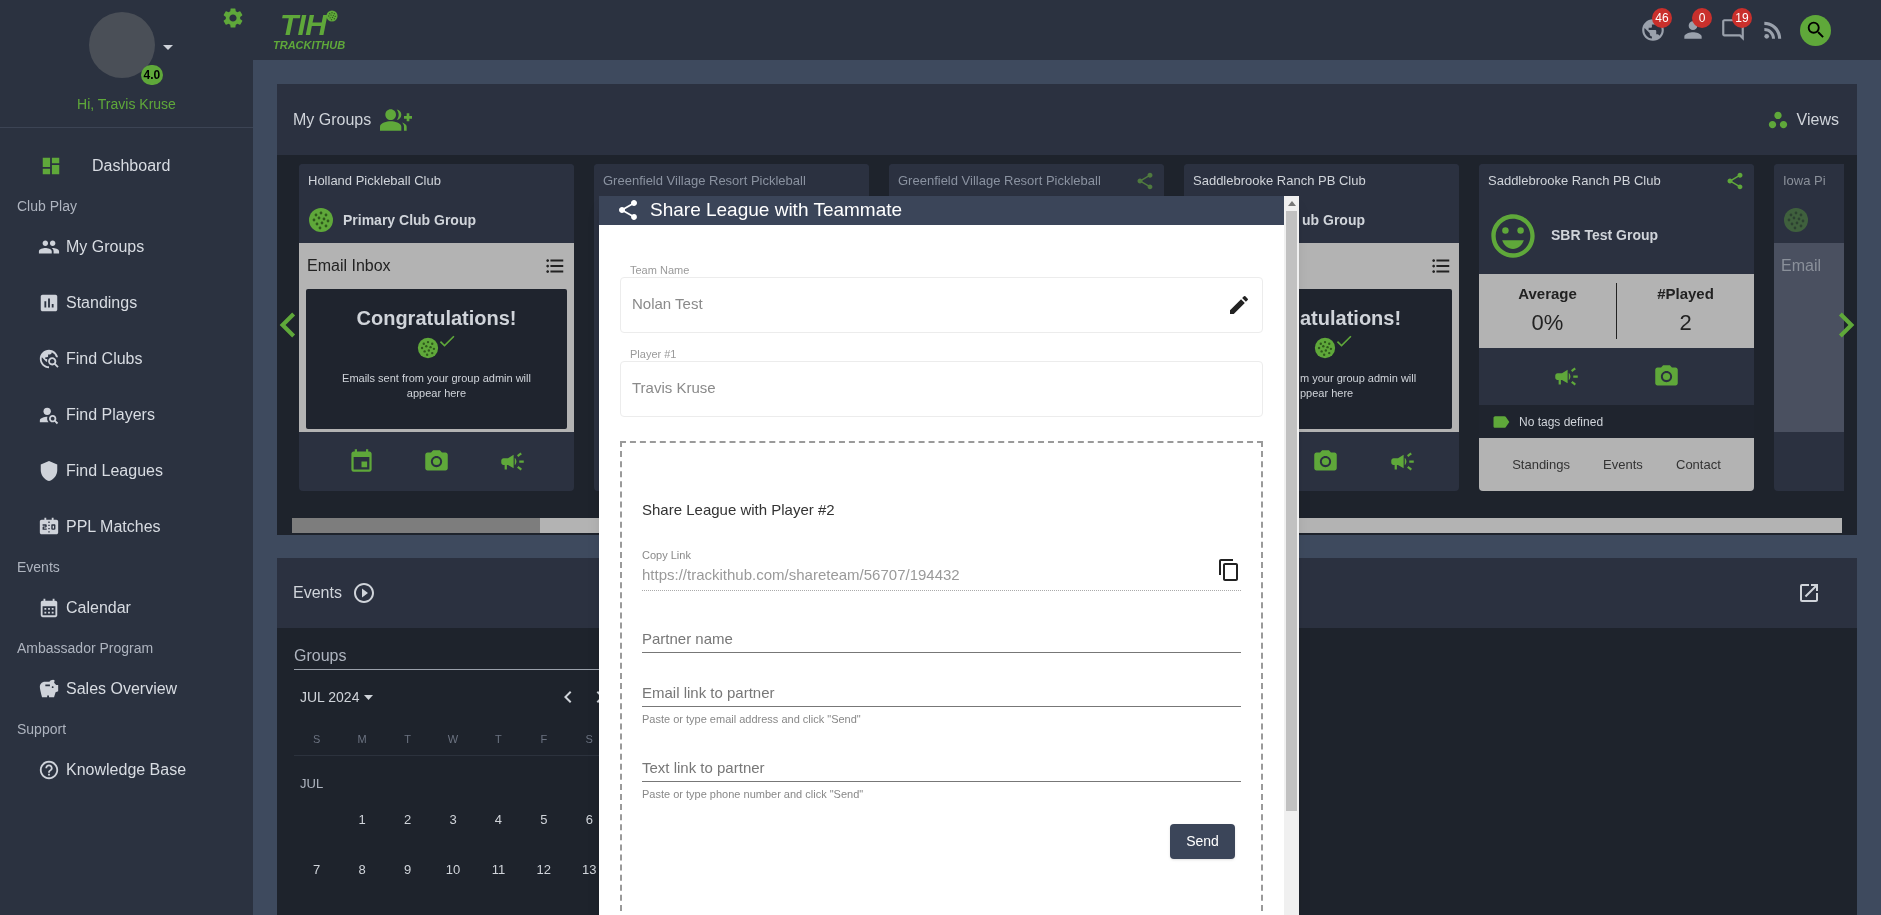 The height and width of the screenshot is (915, 1881). Describe the element at coordinates (1801, 266) in the screenshot. I see `inbox-title: Email` at that location.